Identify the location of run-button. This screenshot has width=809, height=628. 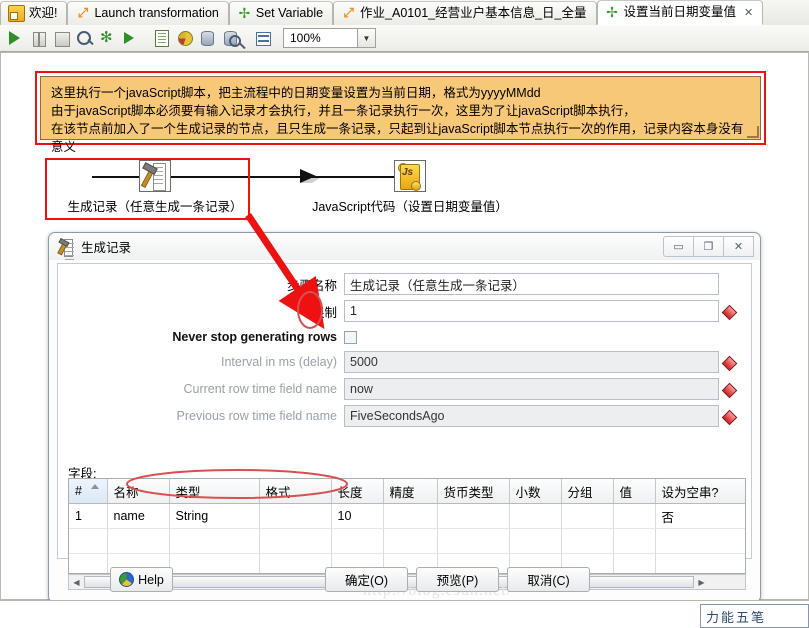
(15, 38).